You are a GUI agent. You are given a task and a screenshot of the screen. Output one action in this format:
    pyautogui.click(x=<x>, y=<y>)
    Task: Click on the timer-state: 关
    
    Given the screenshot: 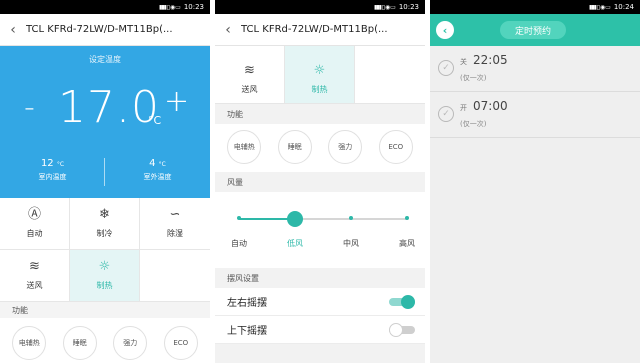 What is the action you would take?
    pyautogui.click(x=463, y=62)
    